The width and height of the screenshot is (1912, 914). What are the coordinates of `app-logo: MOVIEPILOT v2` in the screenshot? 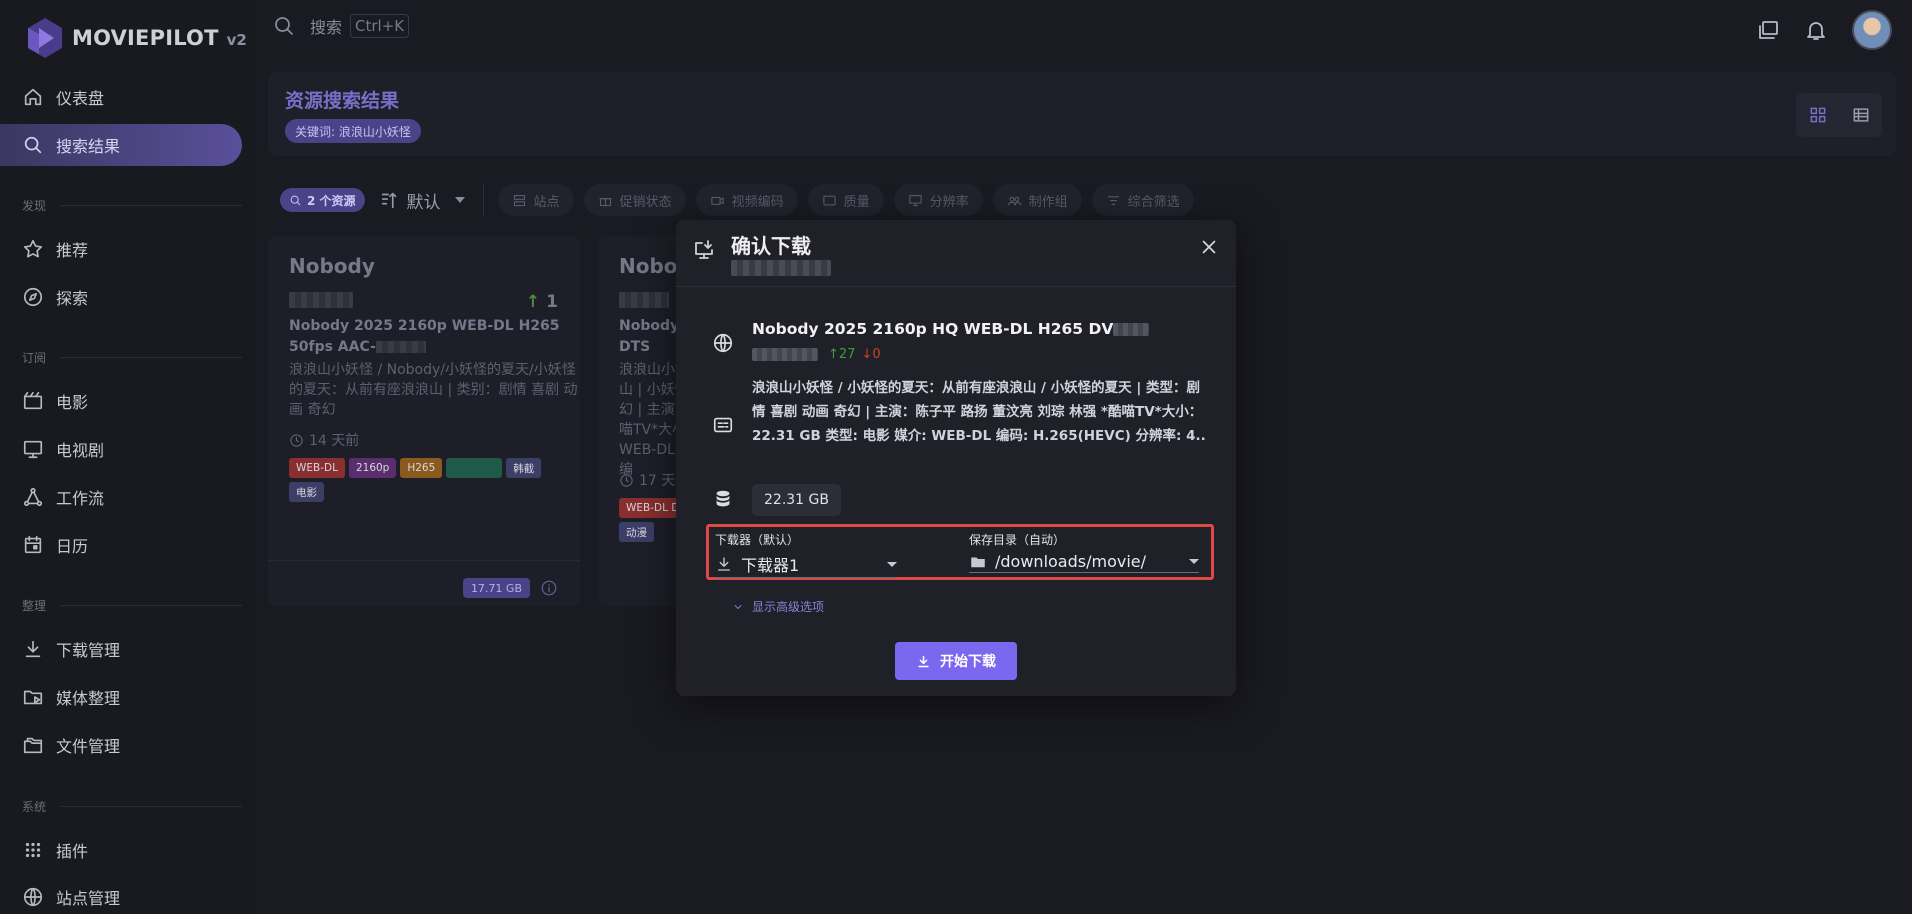 It's located at (136, 38).